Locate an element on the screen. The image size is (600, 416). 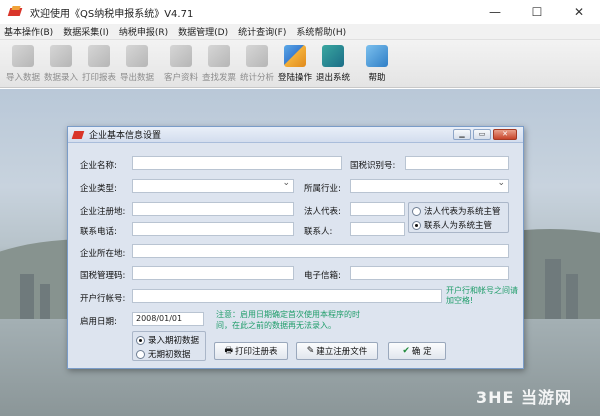
maximize-button: ☐ is located at coordinates (537, 12).